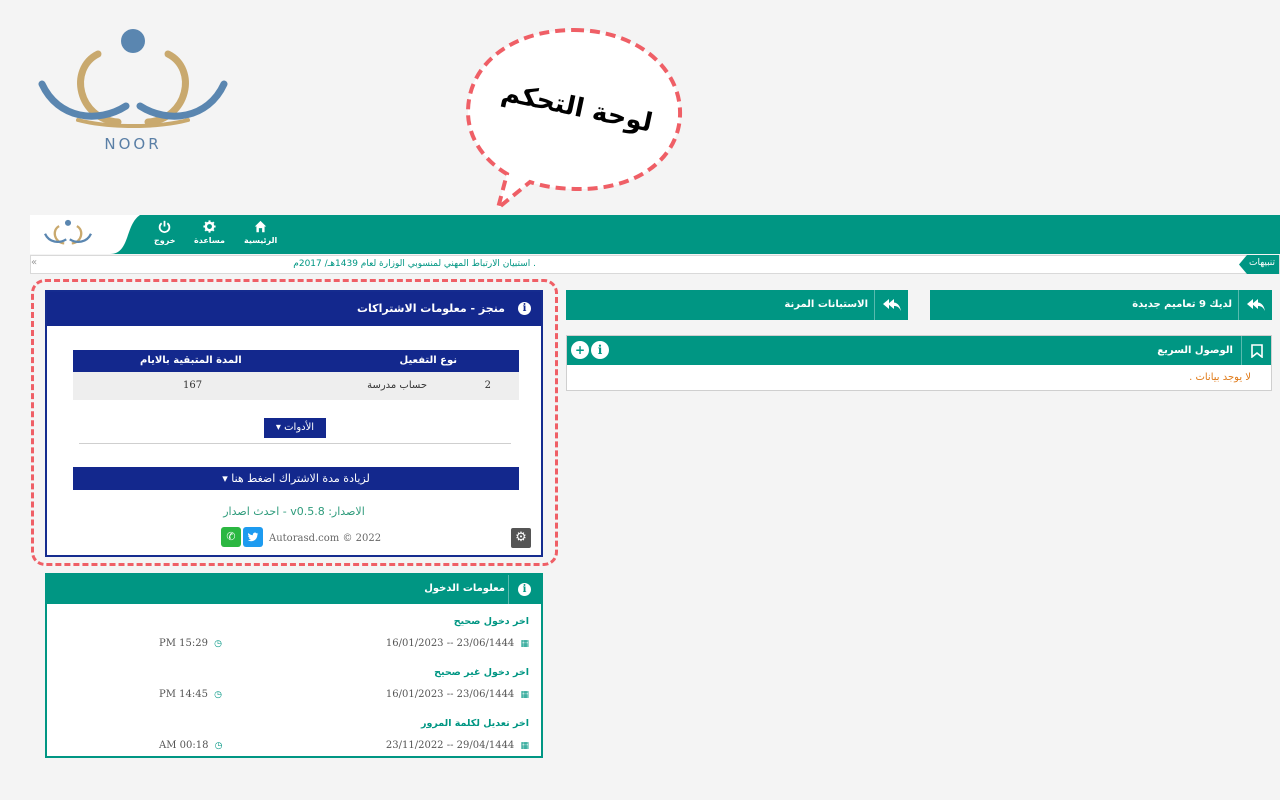 The height and width of the screenshot is (800, 1280). I want to click on nav-home: الرئيسية, so click(260, 232).